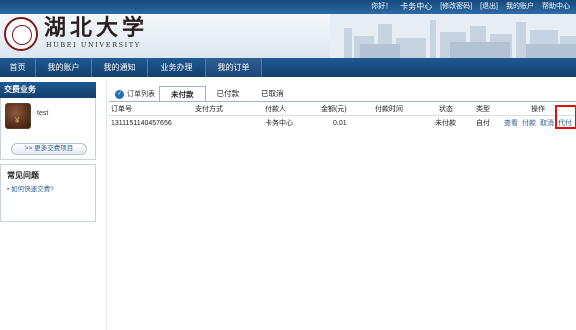  What do you see at coordinates (446, 109) in the screenshot?
I see `column-header-status: 状态` at bounding box center [446, 109].